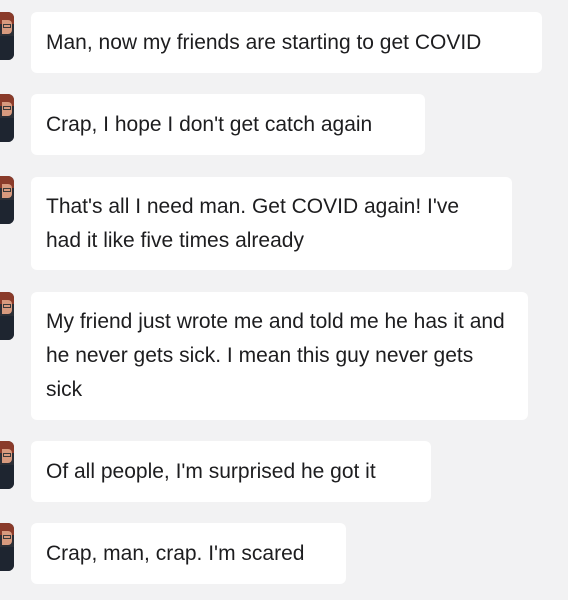  I want to click on message-text: Crap, man, crap. I'm scared, so click(175, 553).